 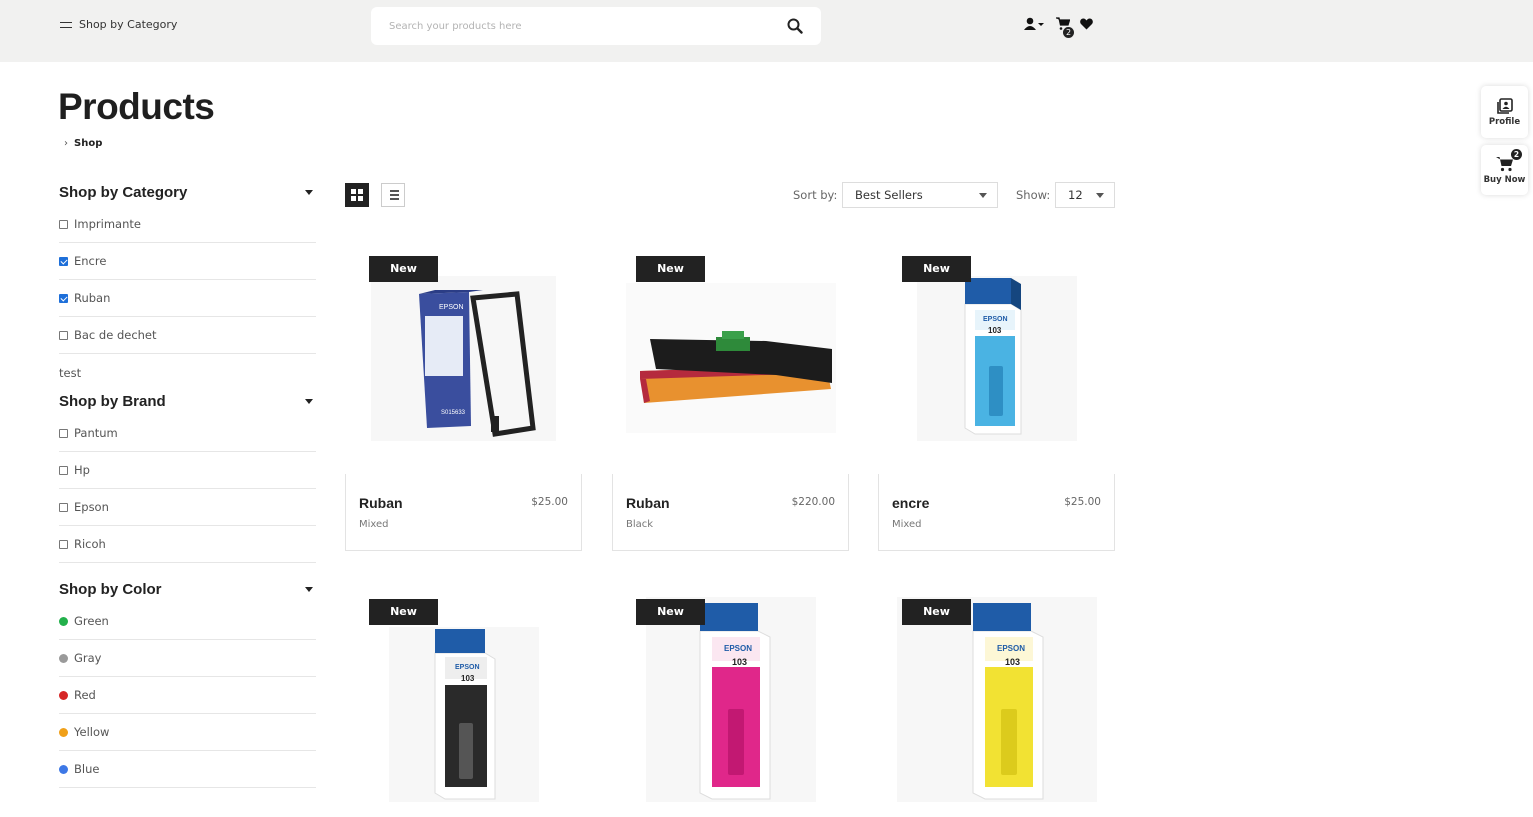 I want to click on cart-button: 2, so click(x=1065, y=27).